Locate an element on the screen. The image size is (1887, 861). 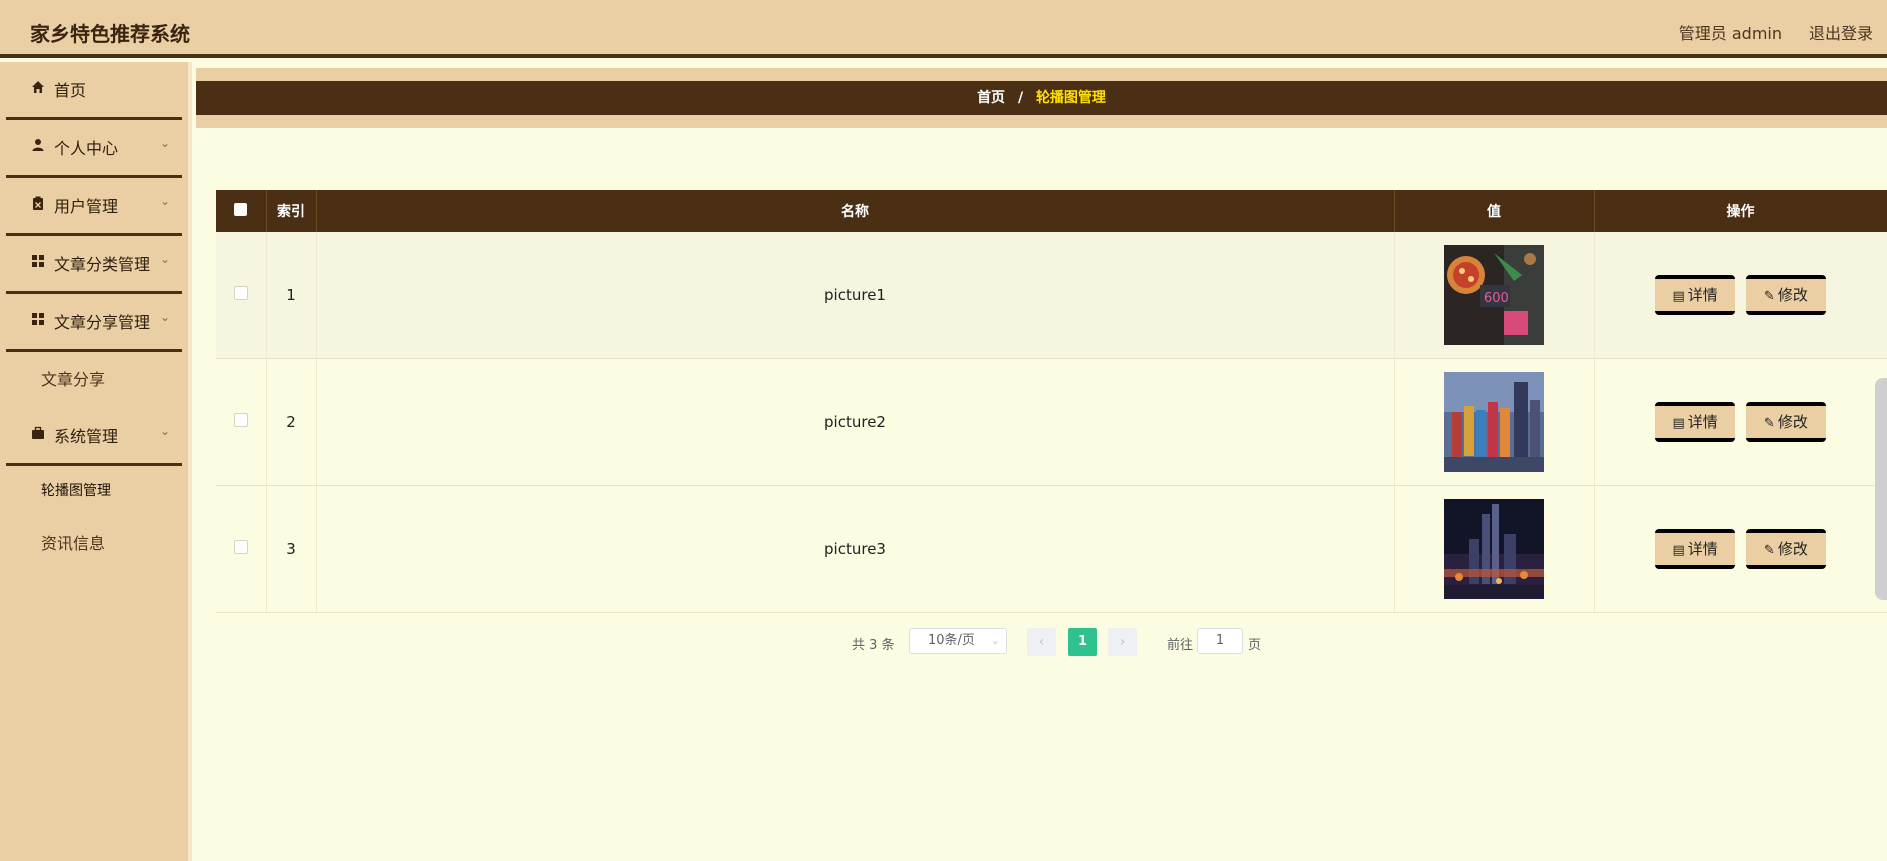
carousel-thumbnail: 600 is located at coordinates (1494, 295).